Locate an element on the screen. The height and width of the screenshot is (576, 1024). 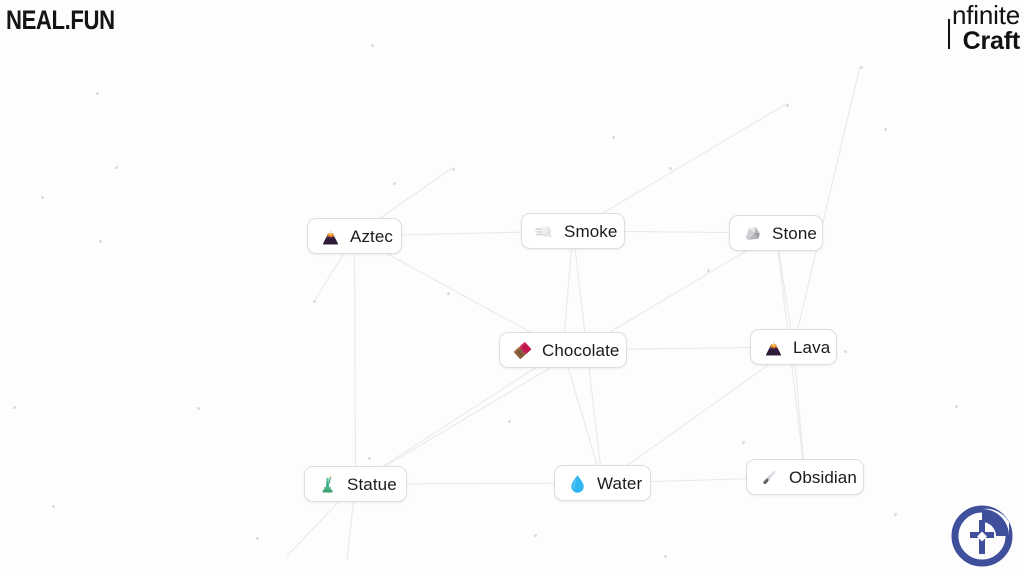
connection-line-smoke-stray is located at coordinates (679, 167).